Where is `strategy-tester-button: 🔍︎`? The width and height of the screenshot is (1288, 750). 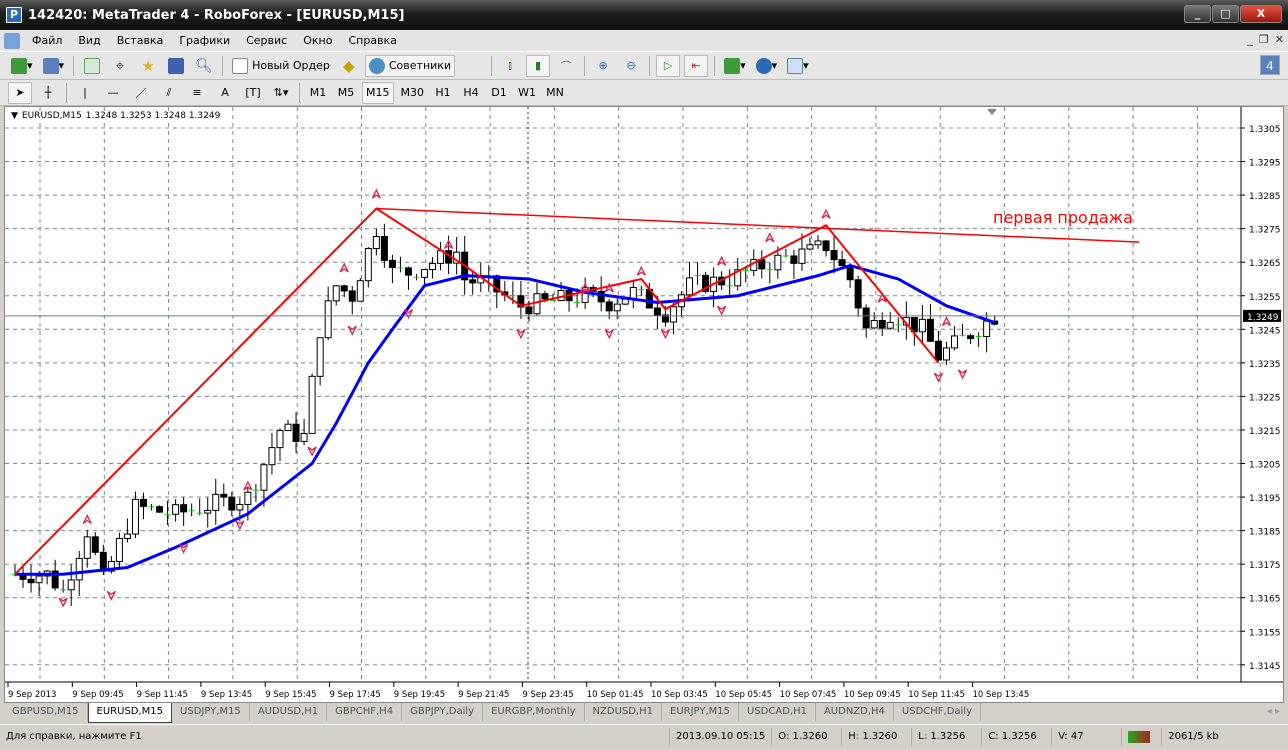
strategy-tester-button: 🔍︎ is located at coordinates (204, 66).